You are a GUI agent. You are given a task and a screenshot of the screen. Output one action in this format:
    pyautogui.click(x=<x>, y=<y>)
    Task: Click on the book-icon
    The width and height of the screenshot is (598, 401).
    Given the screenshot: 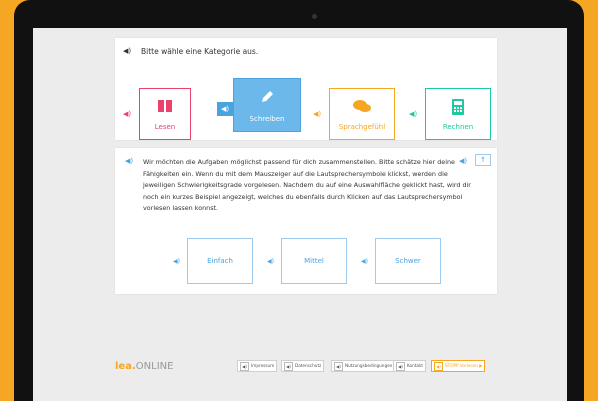 What is the action you would take?
    pyautogui.click(x=165, y=106)
    